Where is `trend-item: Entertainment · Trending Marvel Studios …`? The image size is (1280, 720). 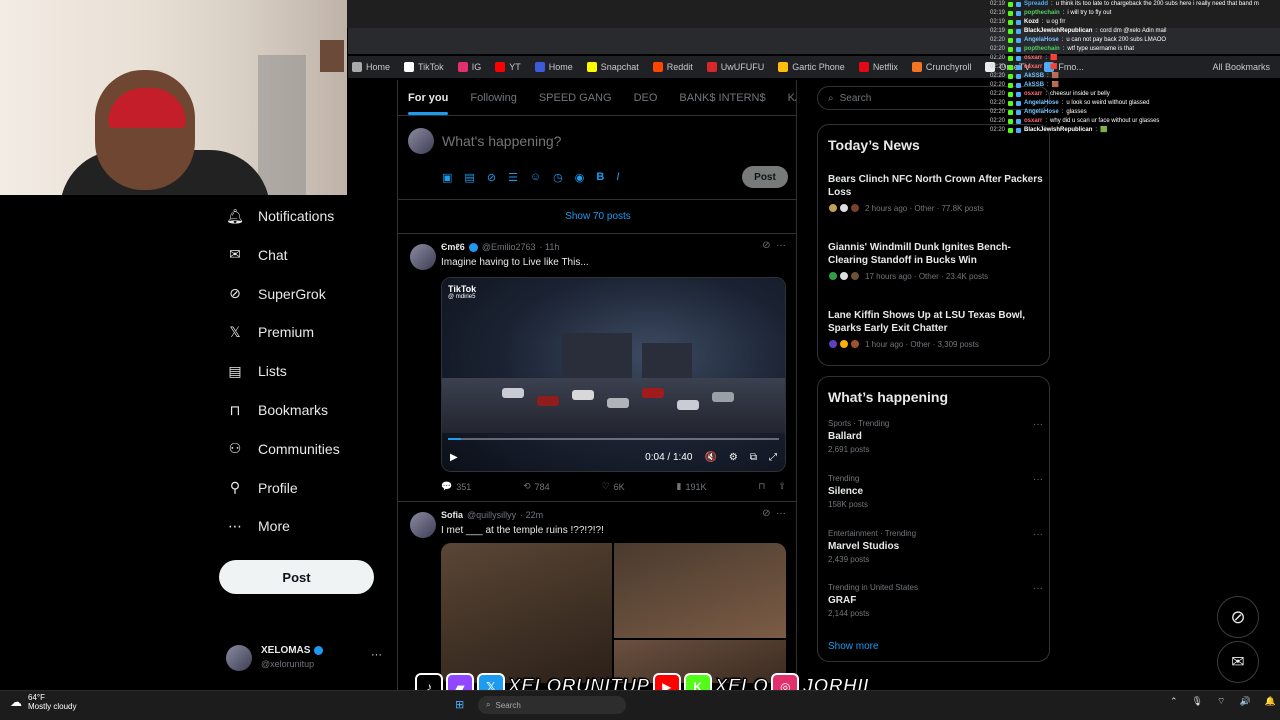 trend-item: Entertainment · Trending Marvel Studios … is located at coordinates (935, 546).